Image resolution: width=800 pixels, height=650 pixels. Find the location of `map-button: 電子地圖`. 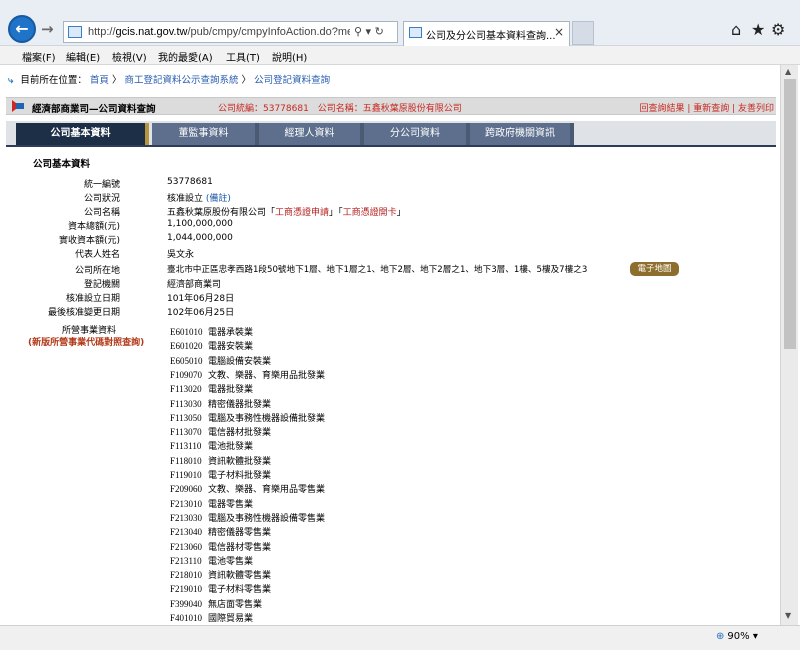

map-button: 電子地圖 is located at coordinates (654, 269).